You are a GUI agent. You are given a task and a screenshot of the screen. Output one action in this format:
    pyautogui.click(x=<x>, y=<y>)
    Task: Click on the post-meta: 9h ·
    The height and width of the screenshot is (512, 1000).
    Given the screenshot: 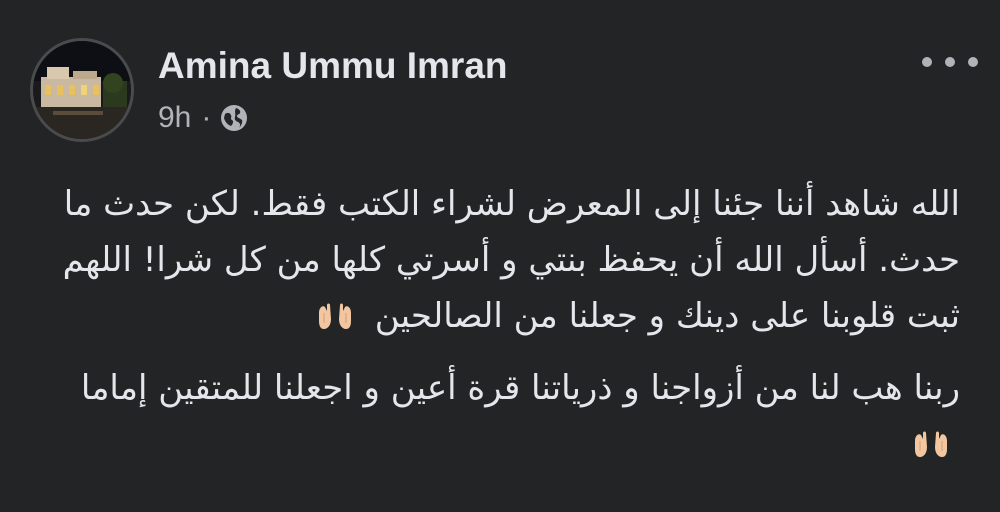 What is the action you would take?
    pyautogui.click(x=203, y=118)
    